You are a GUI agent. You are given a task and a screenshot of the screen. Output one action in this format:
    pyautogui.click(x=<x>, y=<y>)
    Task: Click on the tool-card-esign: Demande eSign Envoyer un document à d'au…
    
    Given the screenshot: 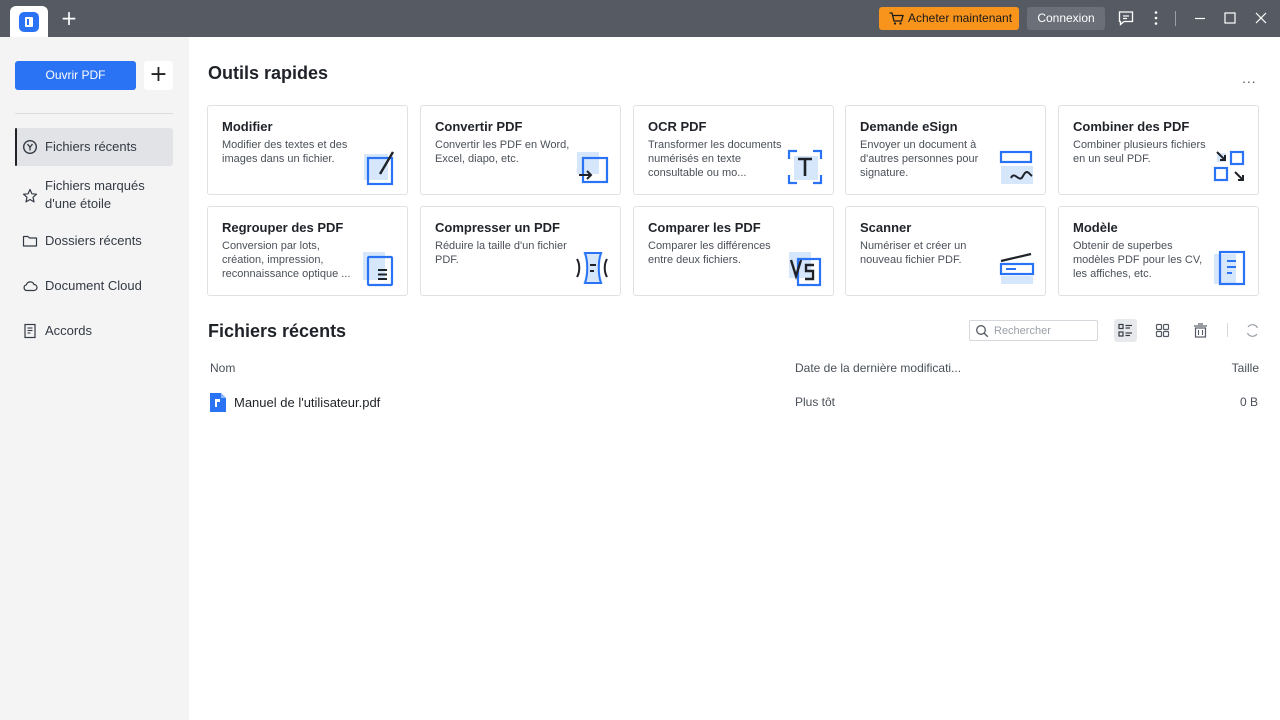 What is the action you would take?
    pyautogui.click(x=945, y=150)
    